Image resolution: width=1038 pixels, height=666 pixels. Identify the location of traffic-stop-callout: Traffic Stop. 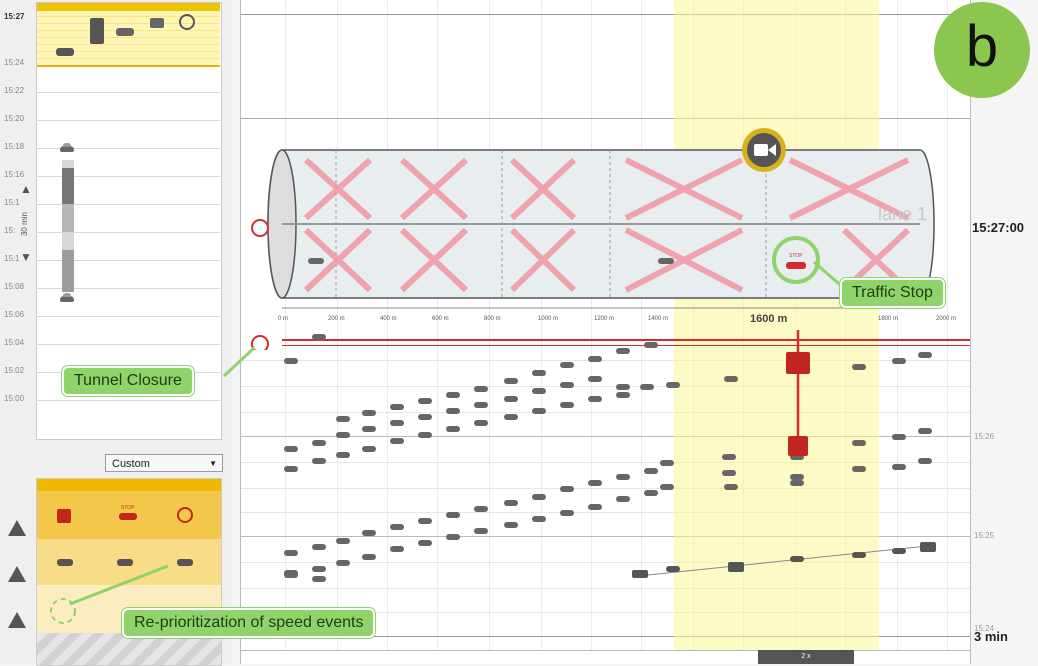
(892, 293).